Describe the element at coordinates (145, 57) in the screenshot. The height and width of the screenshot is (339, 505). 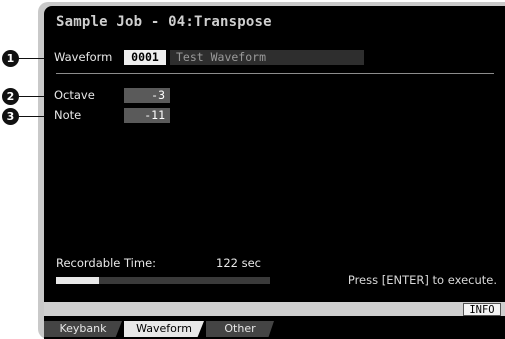
I see `waveform-number-field: 0001` at that location.